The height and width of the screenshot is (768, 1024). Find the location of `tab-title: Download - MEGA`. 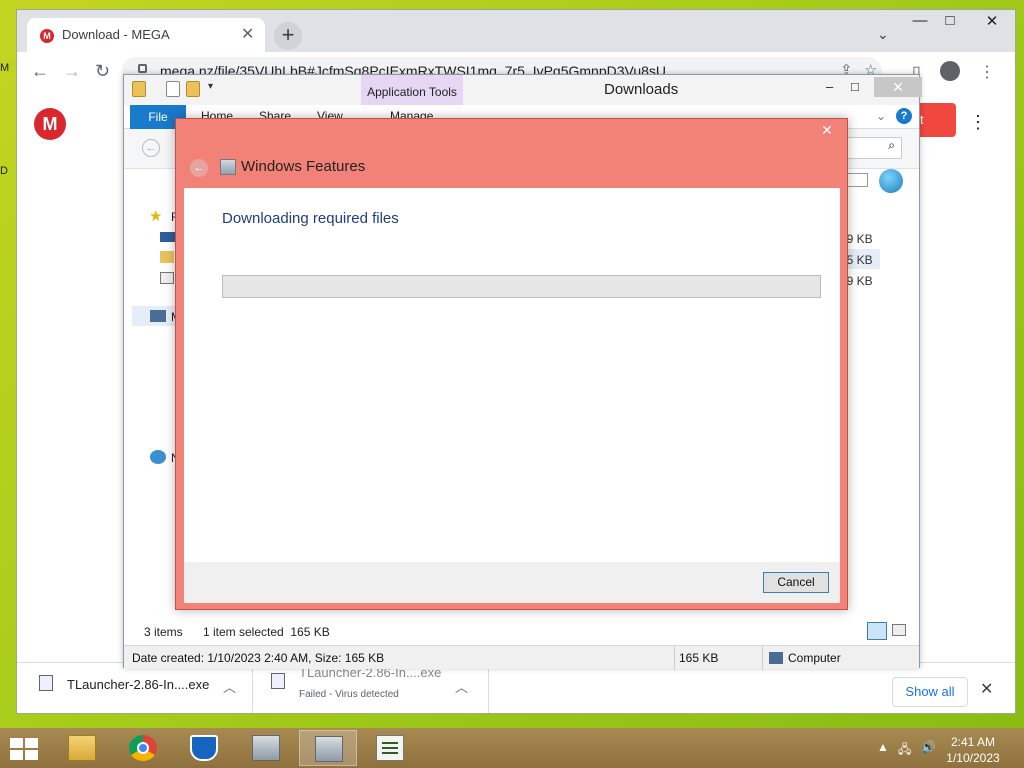

tab-title: Download - MEGA is located at coordinates (116, 34).